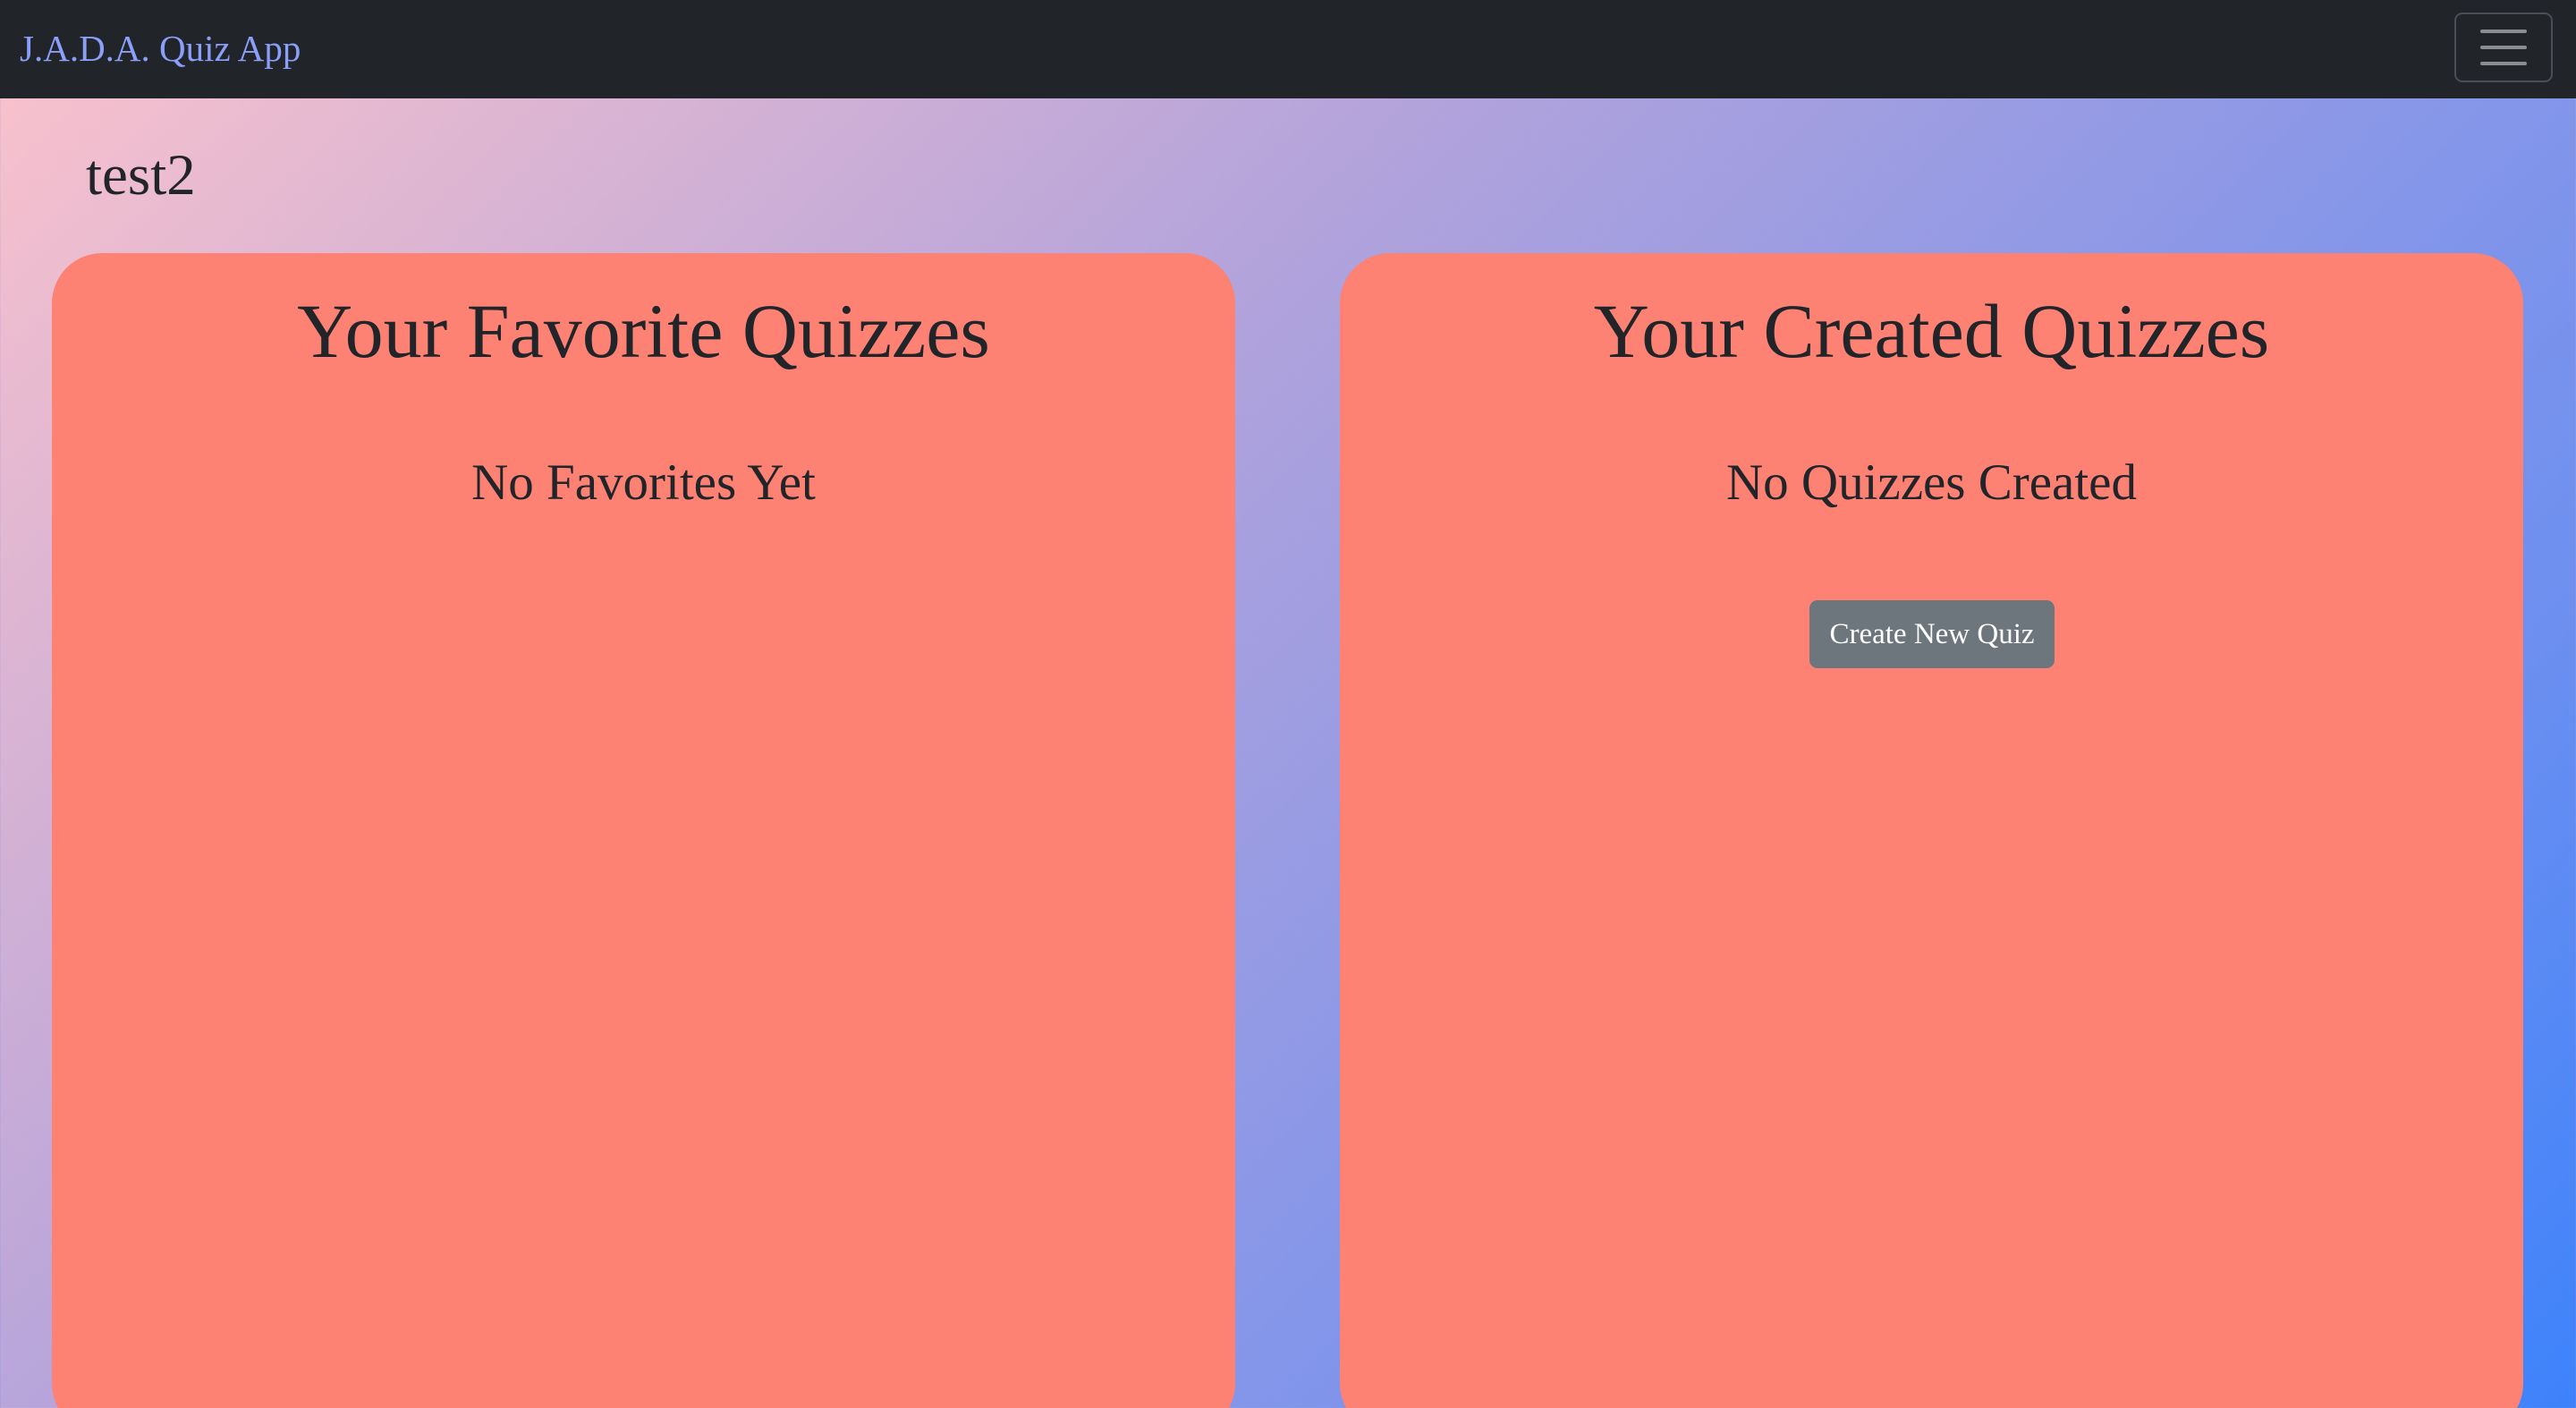 The width and height of the screenshot is (2576, 1408). I want to click on navbar-brand-link: J.A.D.A. Quiz App, so click(160, 48).